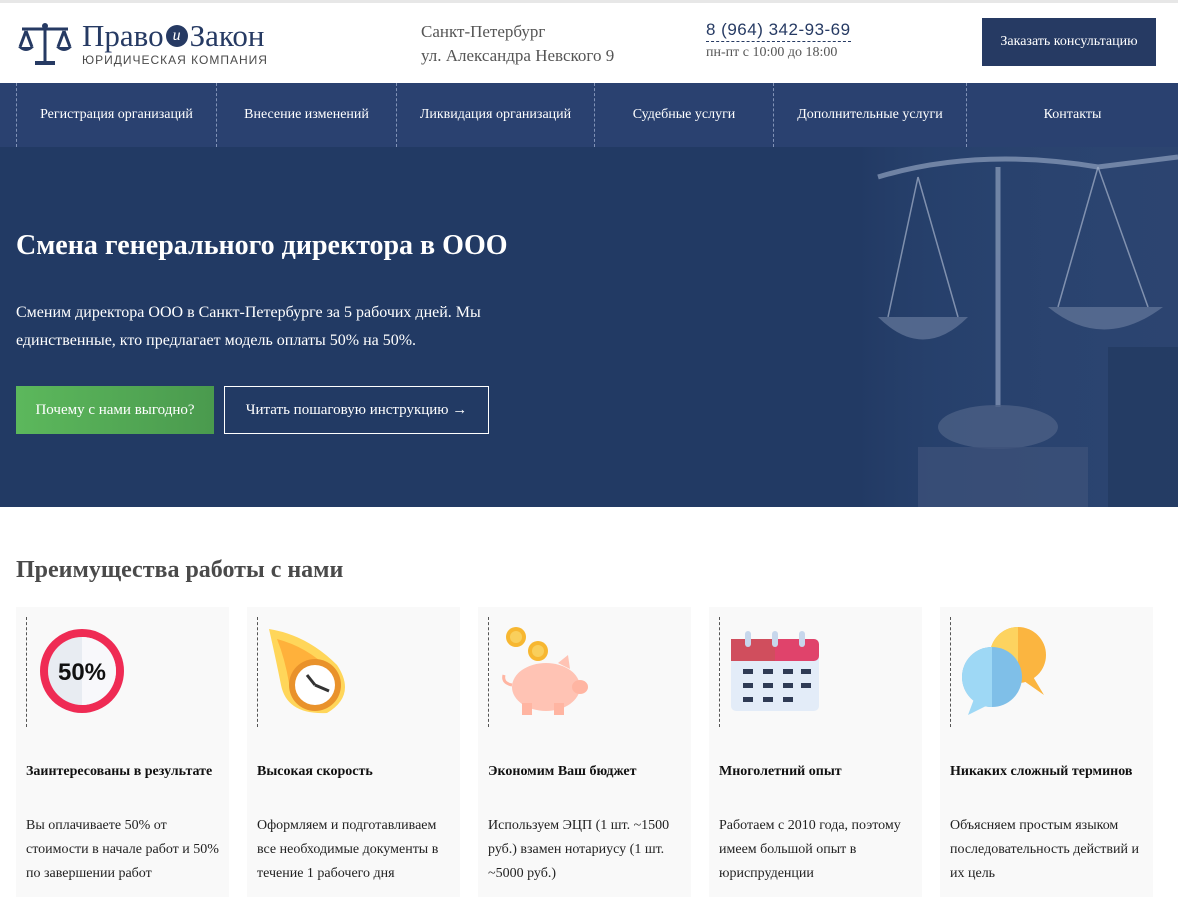 The width and height of the screenshot is (1178, 906). I want to click on nav-item-changes: Внесение изменений, so click(306, 115).